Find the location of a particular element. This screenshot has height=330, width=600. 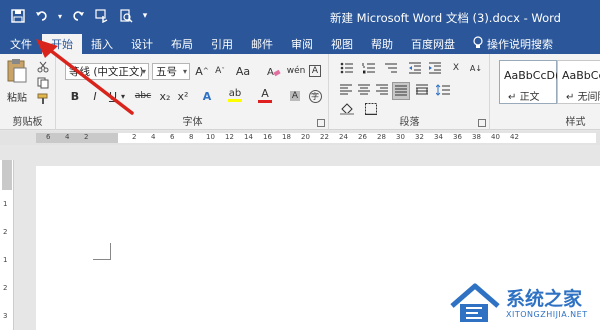

clipboard-group: 粘贴 剪贴板 is located at coordinates (28, 92).